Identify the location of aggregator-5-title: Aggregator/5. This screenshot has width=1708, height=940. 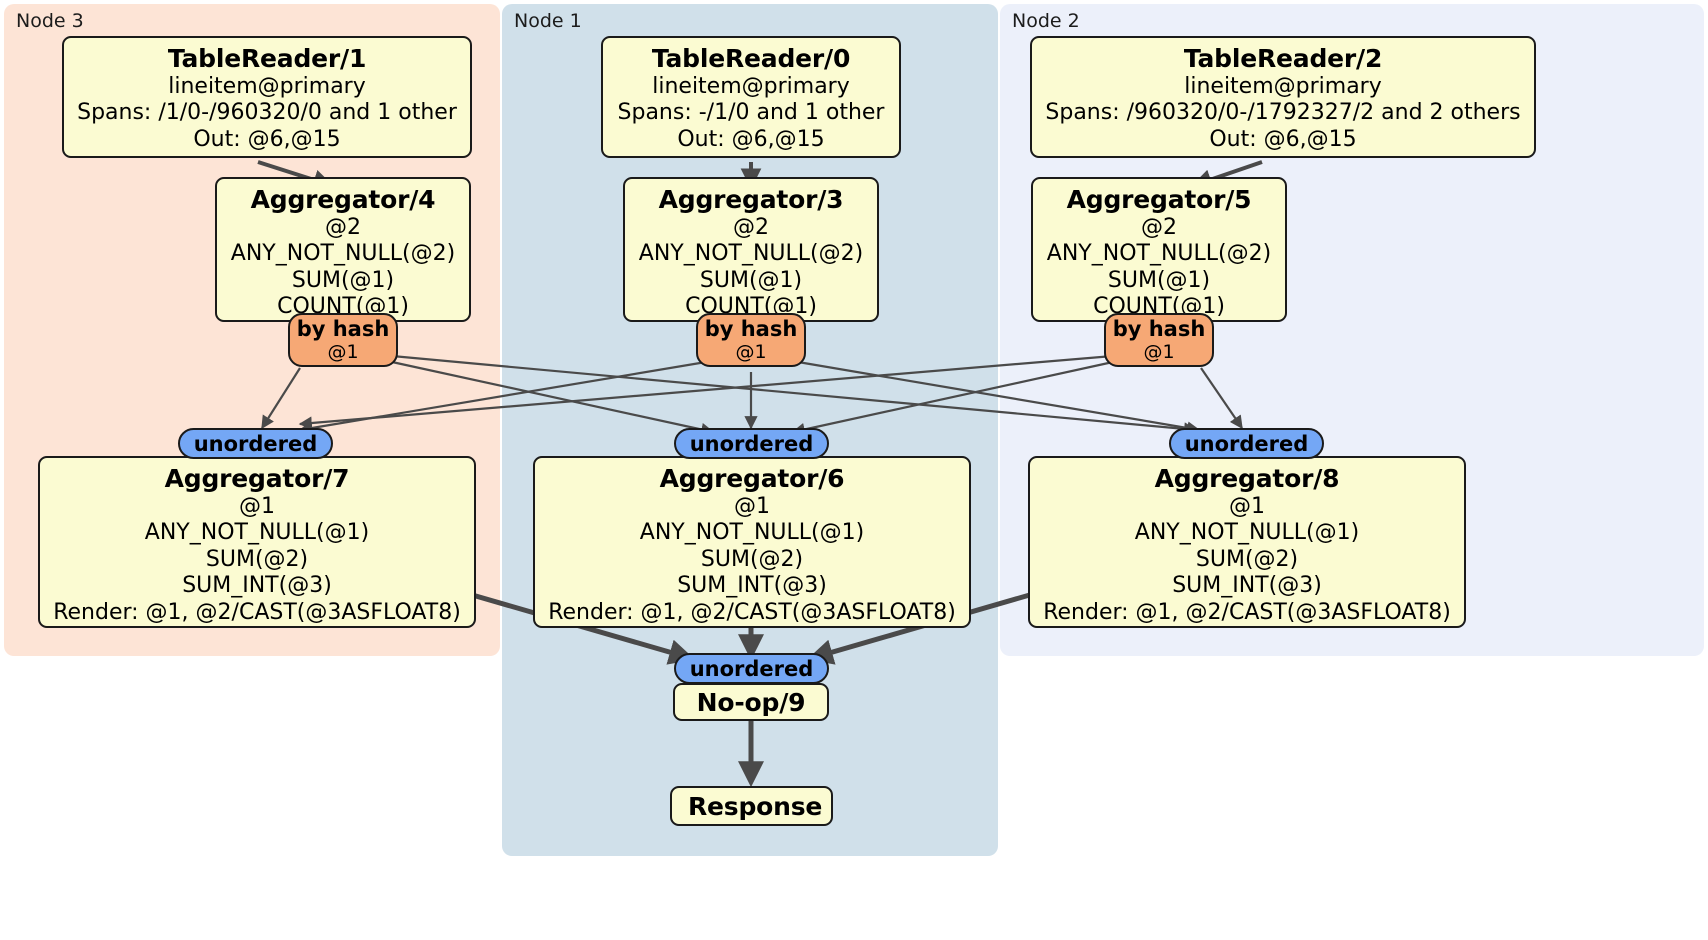
(1159, 199).